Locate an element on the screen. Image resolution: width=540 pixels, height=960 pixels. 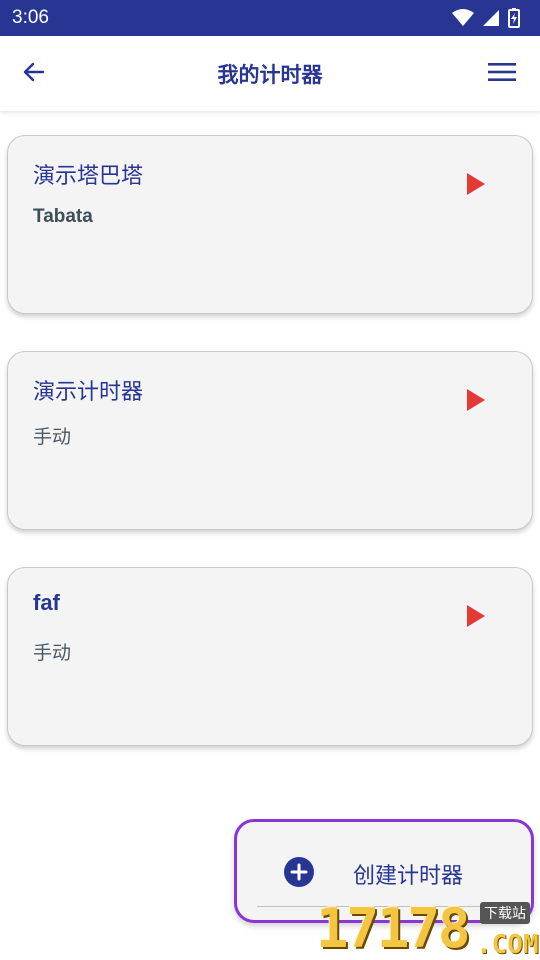
plus-circle-icon is located at coordinates (299, 872).